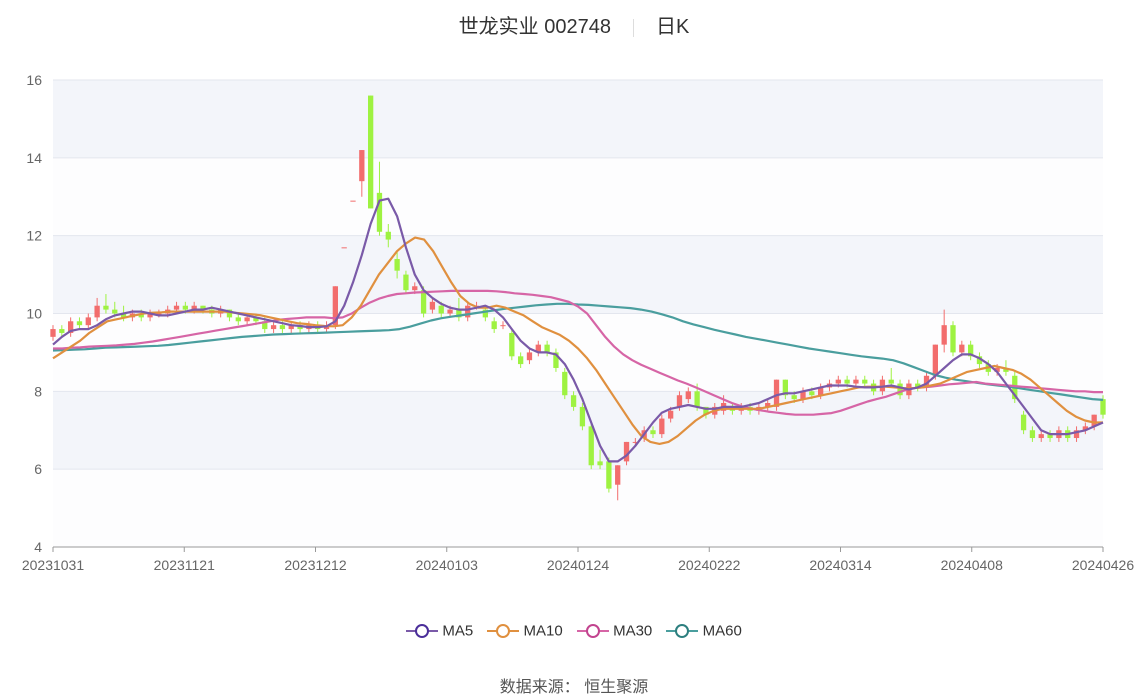 The width and height of the screenshot is (1148, 699). Describe the element at coordinates (458, 631) in the screenshot. I see `legend-label: MA5` at that location.